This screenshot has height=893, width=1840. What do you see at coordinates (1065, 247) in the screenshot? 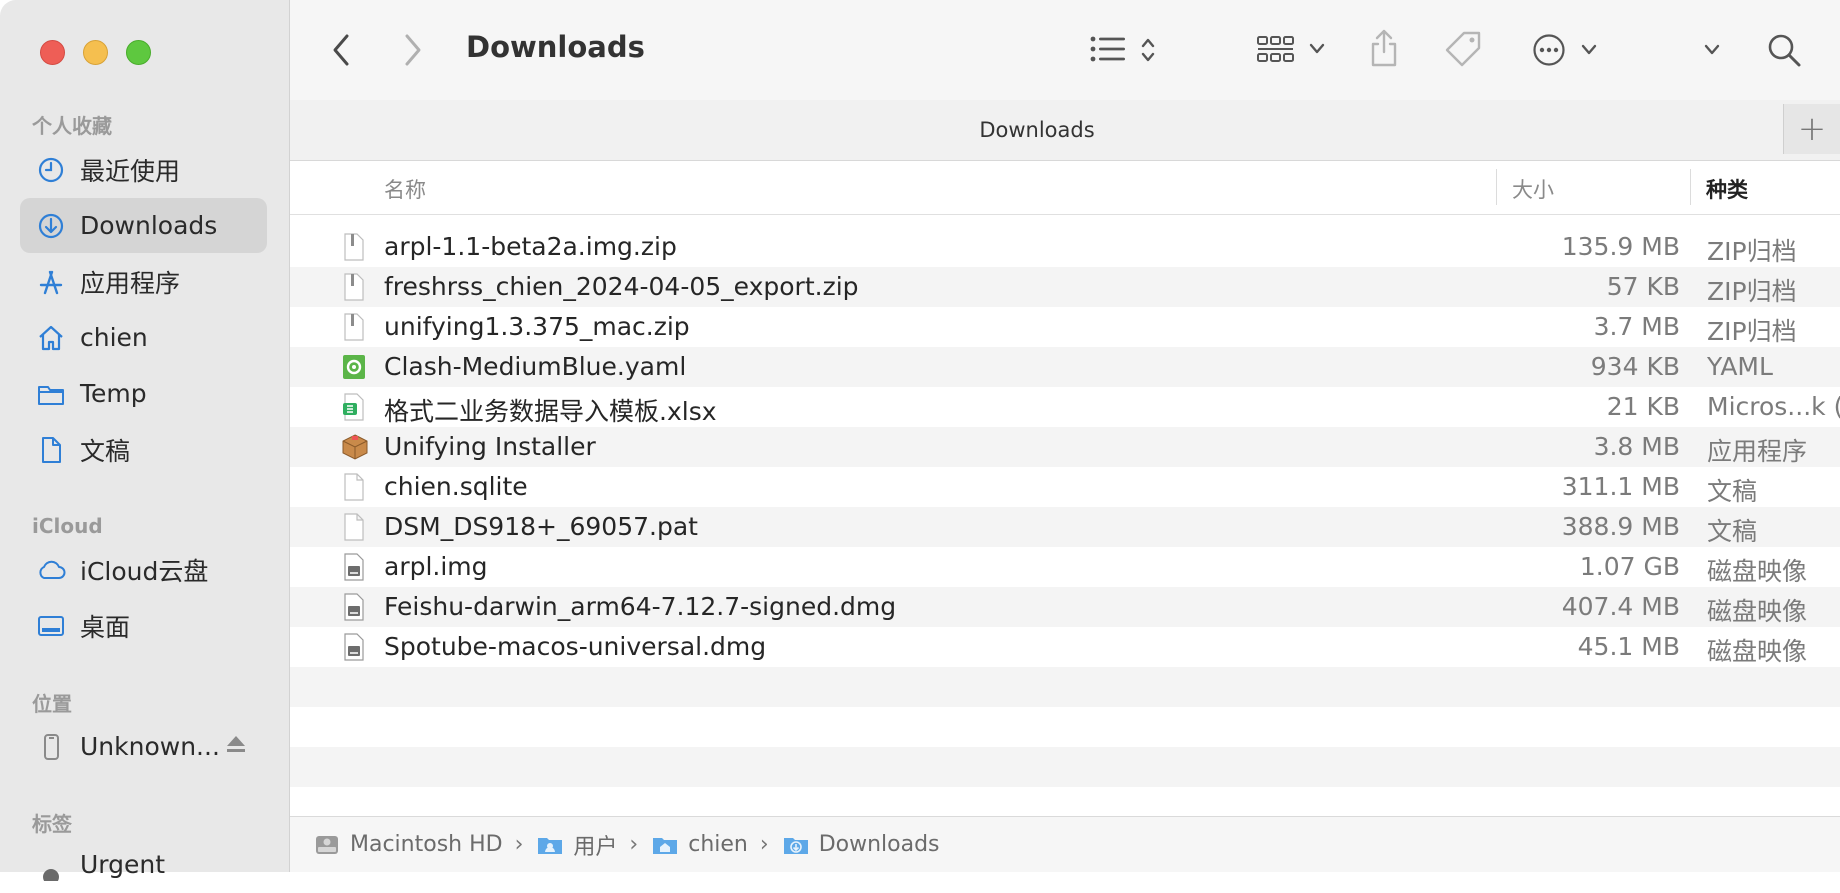
I see `file-row: arpl-1.1-beta2a.img.zip 135.9 MB ZIP归档` at bounding box center [1065, 247].